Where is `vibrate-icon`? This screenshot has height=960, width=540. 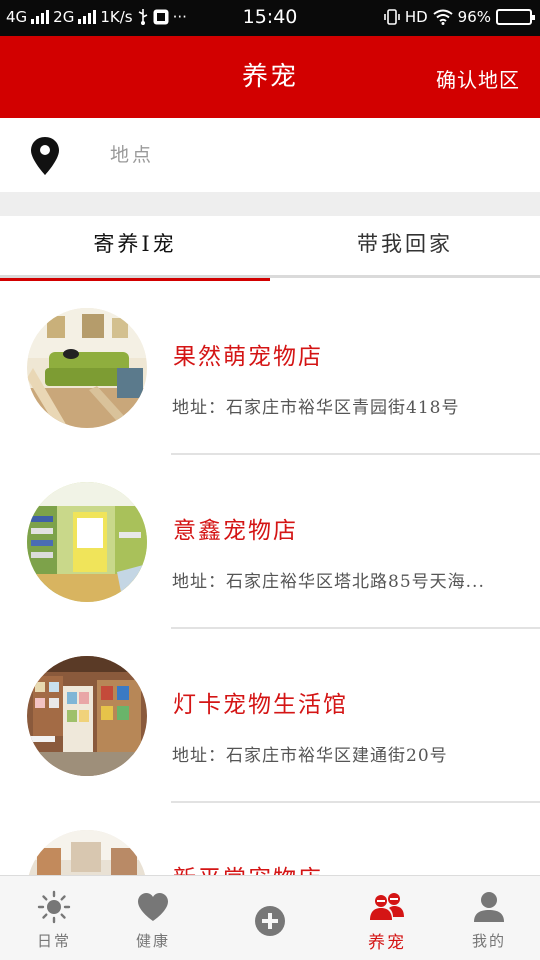
vibrate-icon is located at coordinates (392, 17).